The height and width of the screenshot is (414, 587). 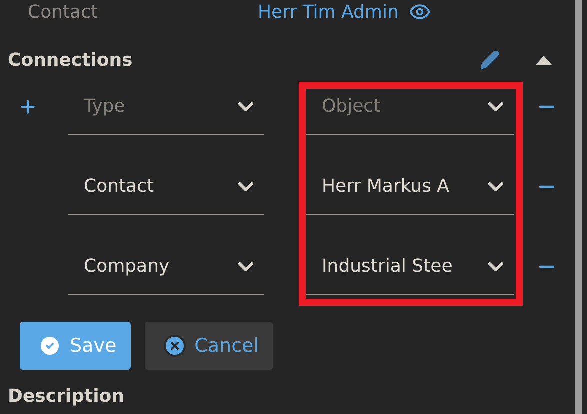 What do you see at coordinates (166, 112) in the screenshot?
I see `type-select: Type` at bounding box center [166, 112].